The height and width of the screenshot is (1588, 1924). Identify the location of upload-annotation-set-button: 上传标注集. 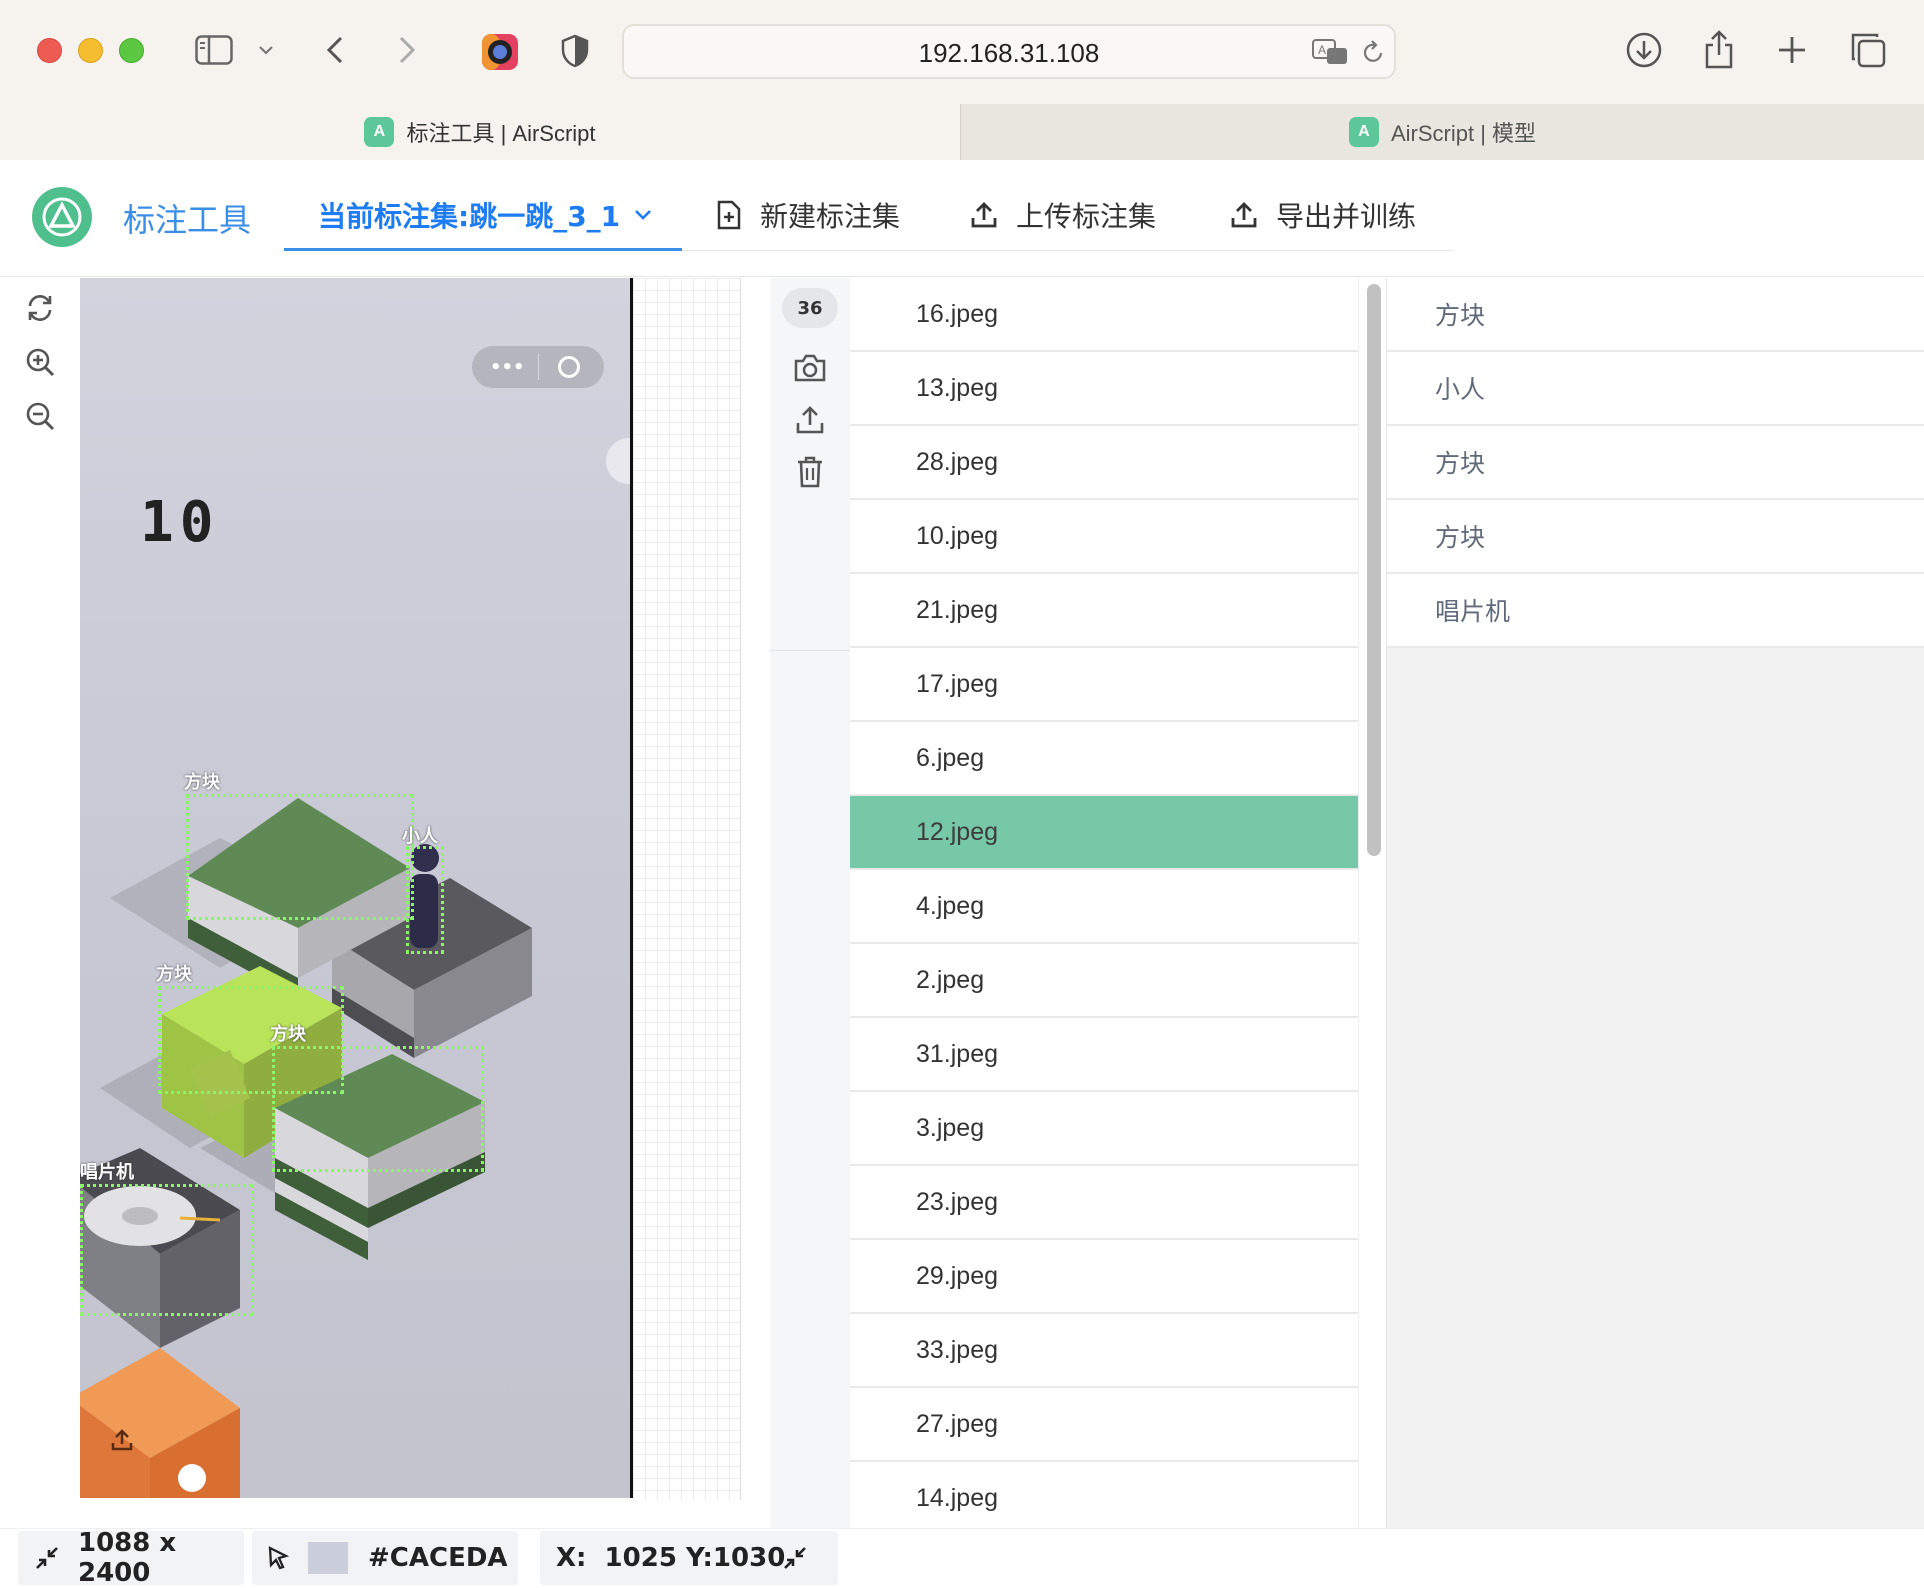
(1063, 215).